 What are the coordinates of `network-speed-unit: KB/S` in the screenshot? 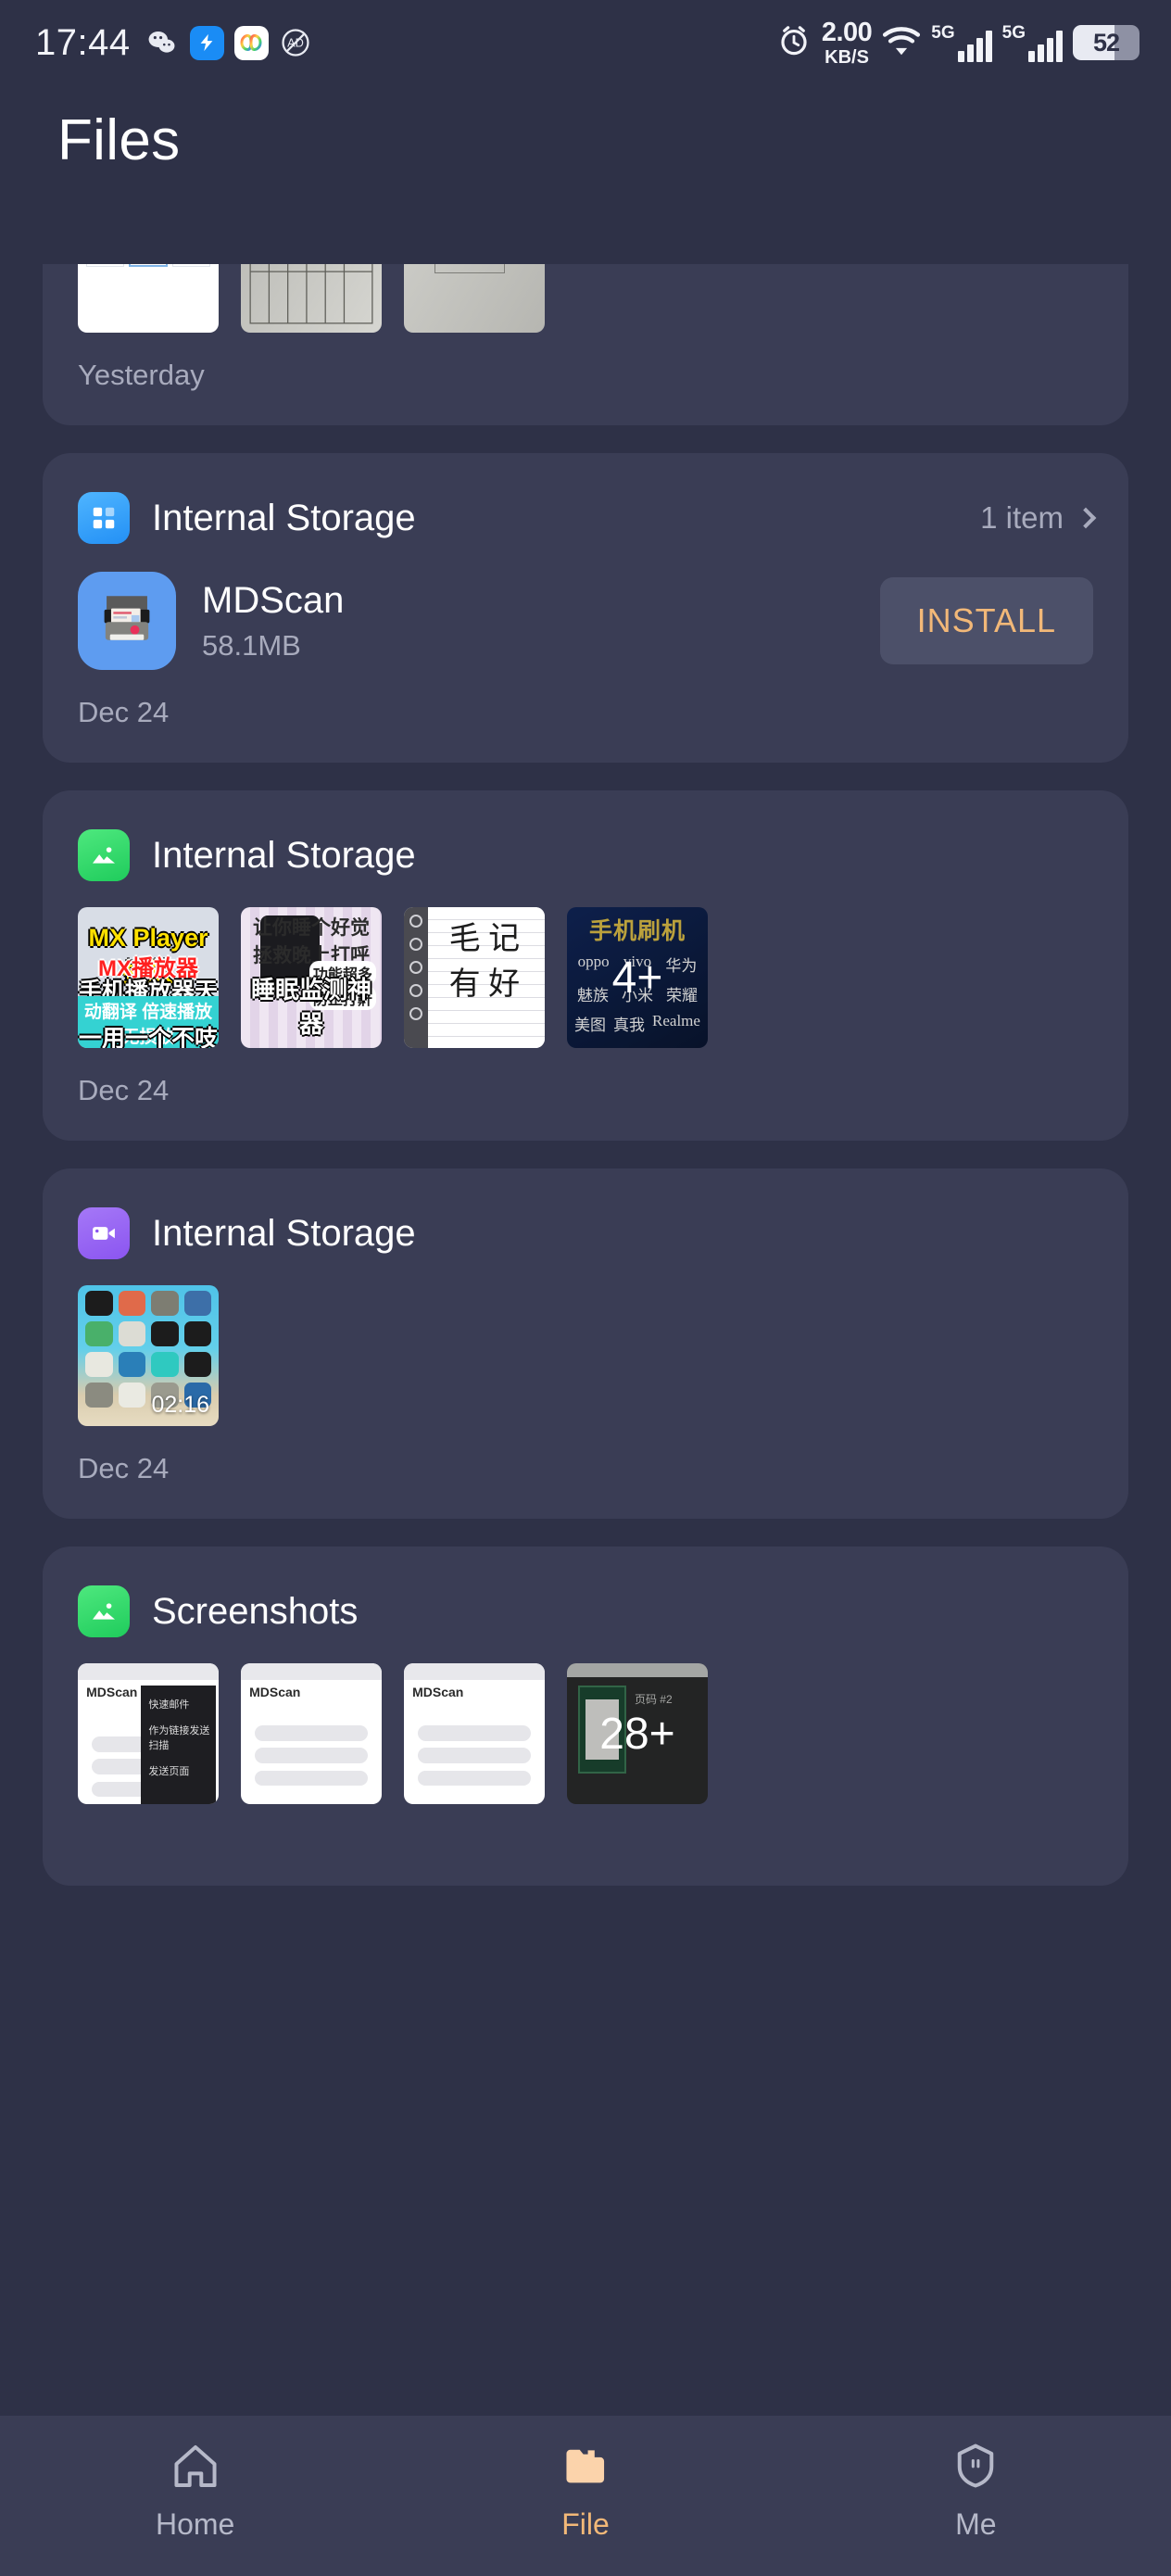 It's located at (847, 57).